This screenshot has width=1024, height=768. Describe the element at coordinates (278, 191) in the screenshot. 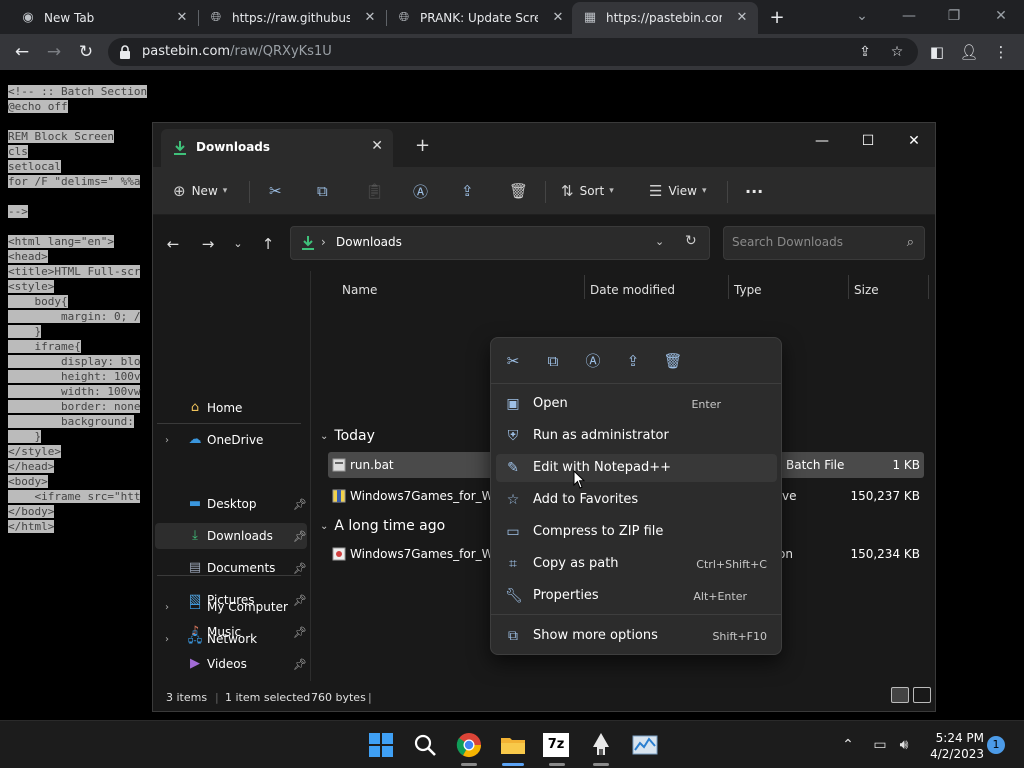

I see `cut-button: ✂` at that location.